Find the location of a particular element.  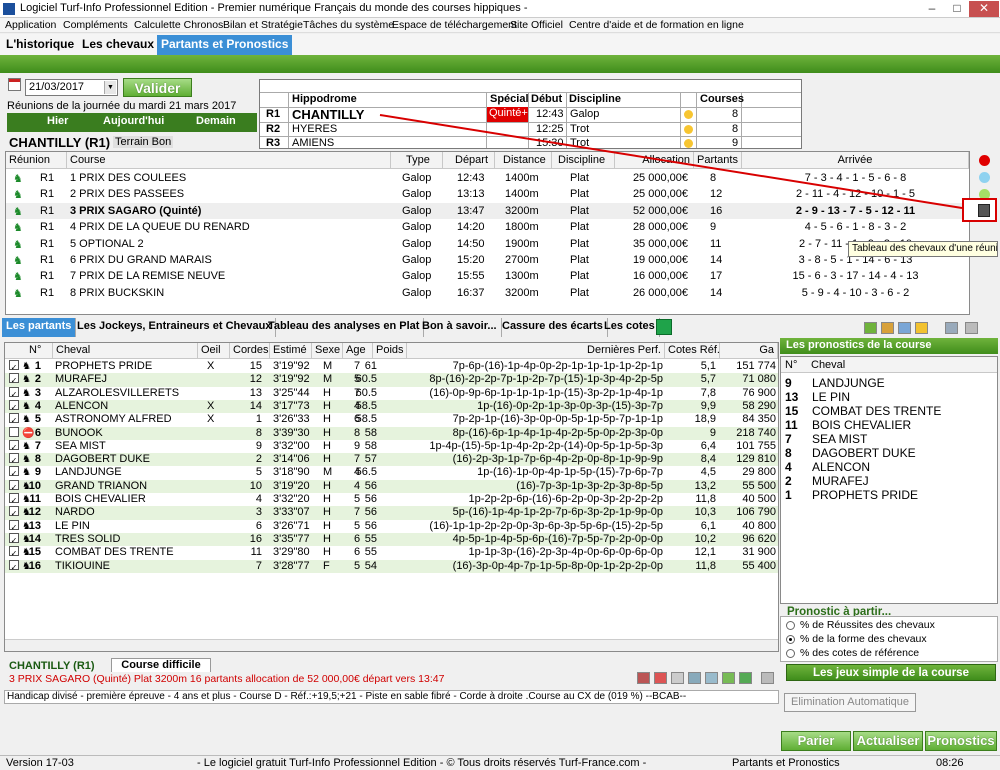

radio-reussites is located at coordinates (790, 625).